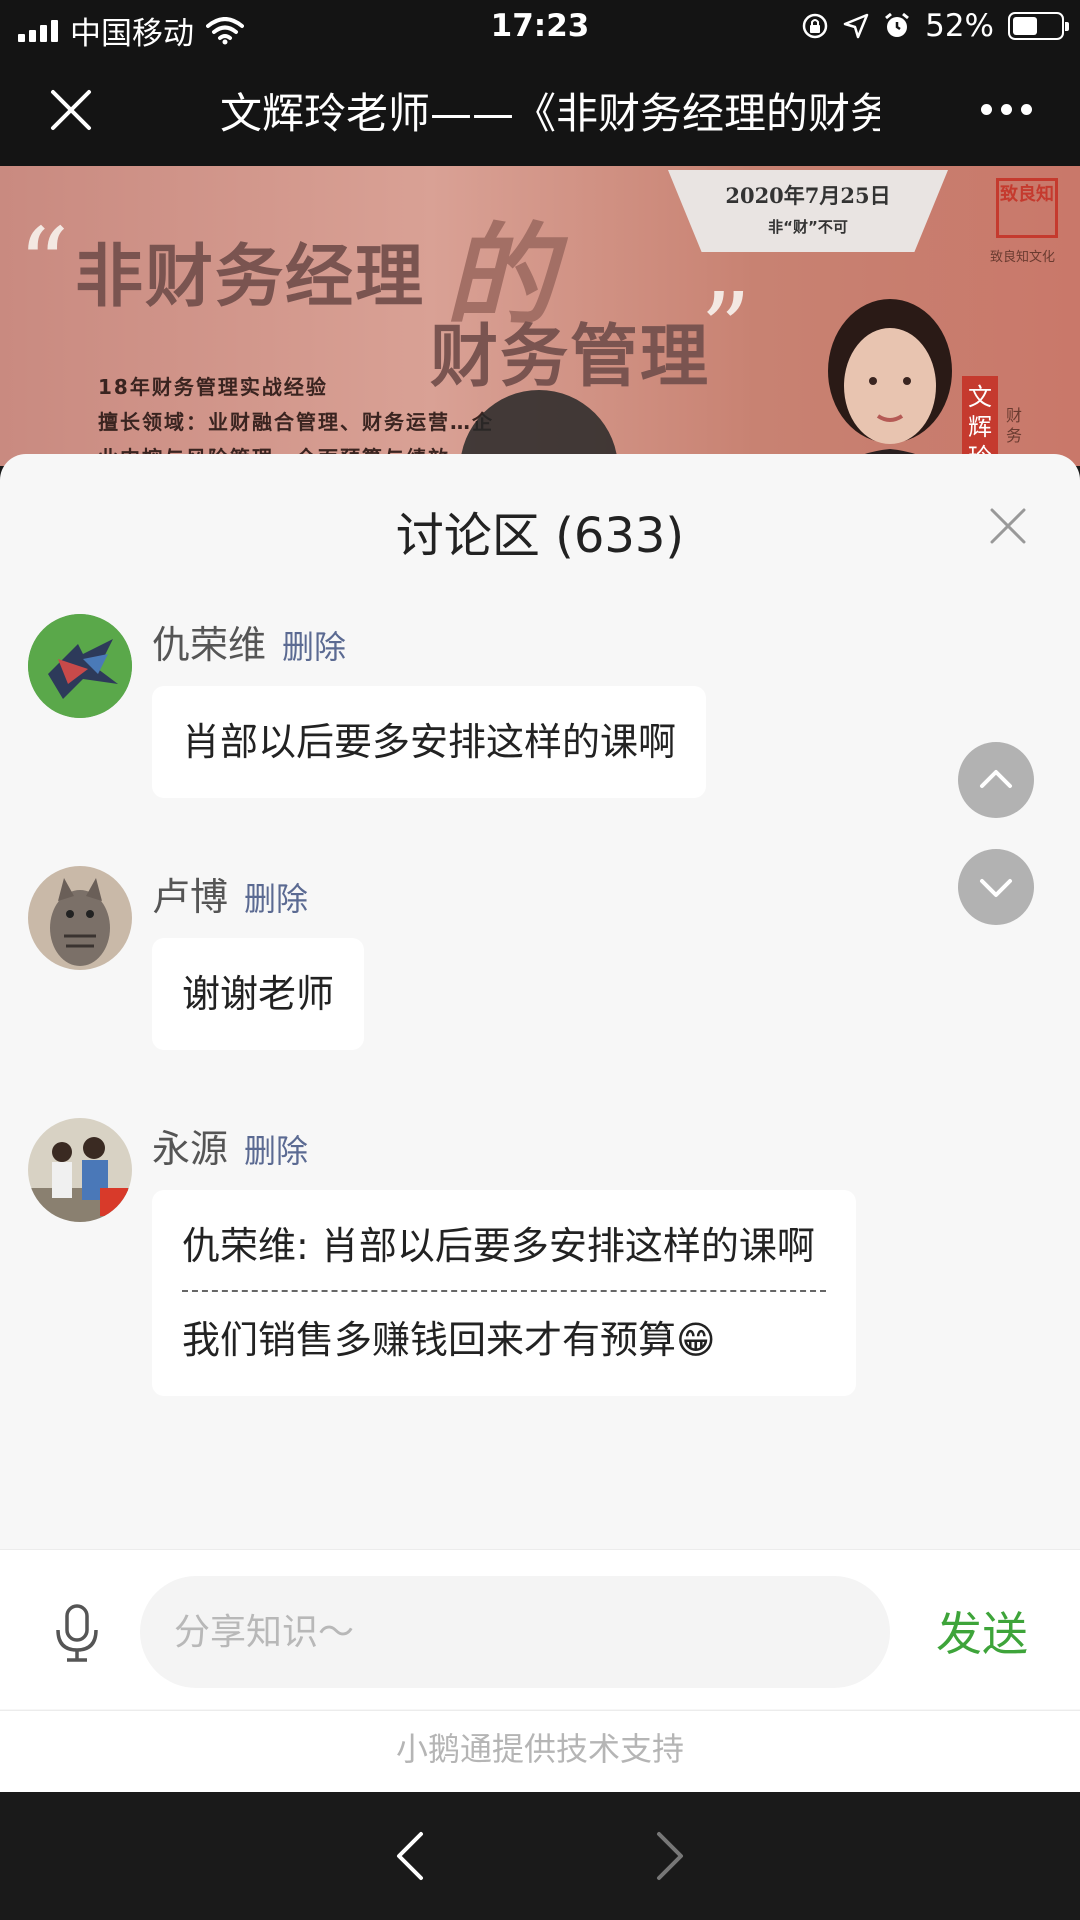  Describe the element at coordinates (1027, 208) in the screenshot. I see `brand-seal-logo: 致良知` at that location.